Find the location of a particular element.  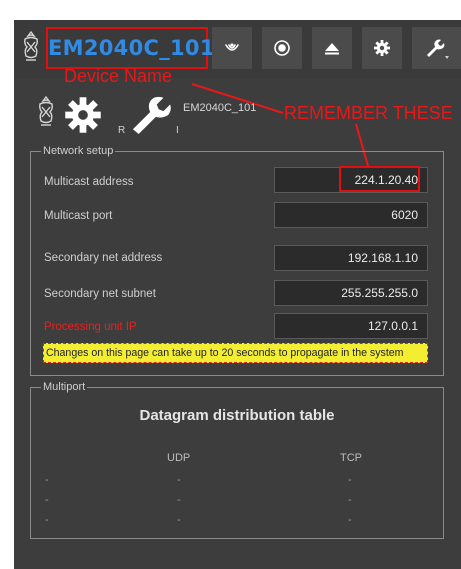

gear-icon is located at coordinates (382, 48).